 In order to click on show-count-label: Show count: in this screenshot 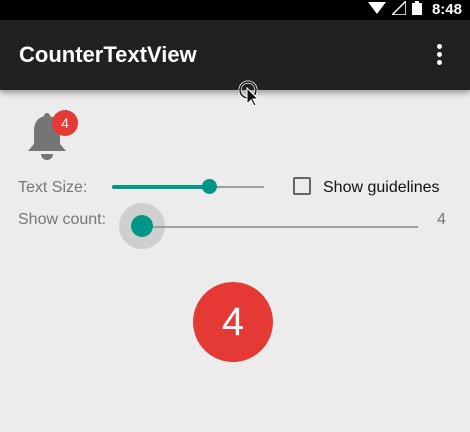, I will do `click(62, 219)`.